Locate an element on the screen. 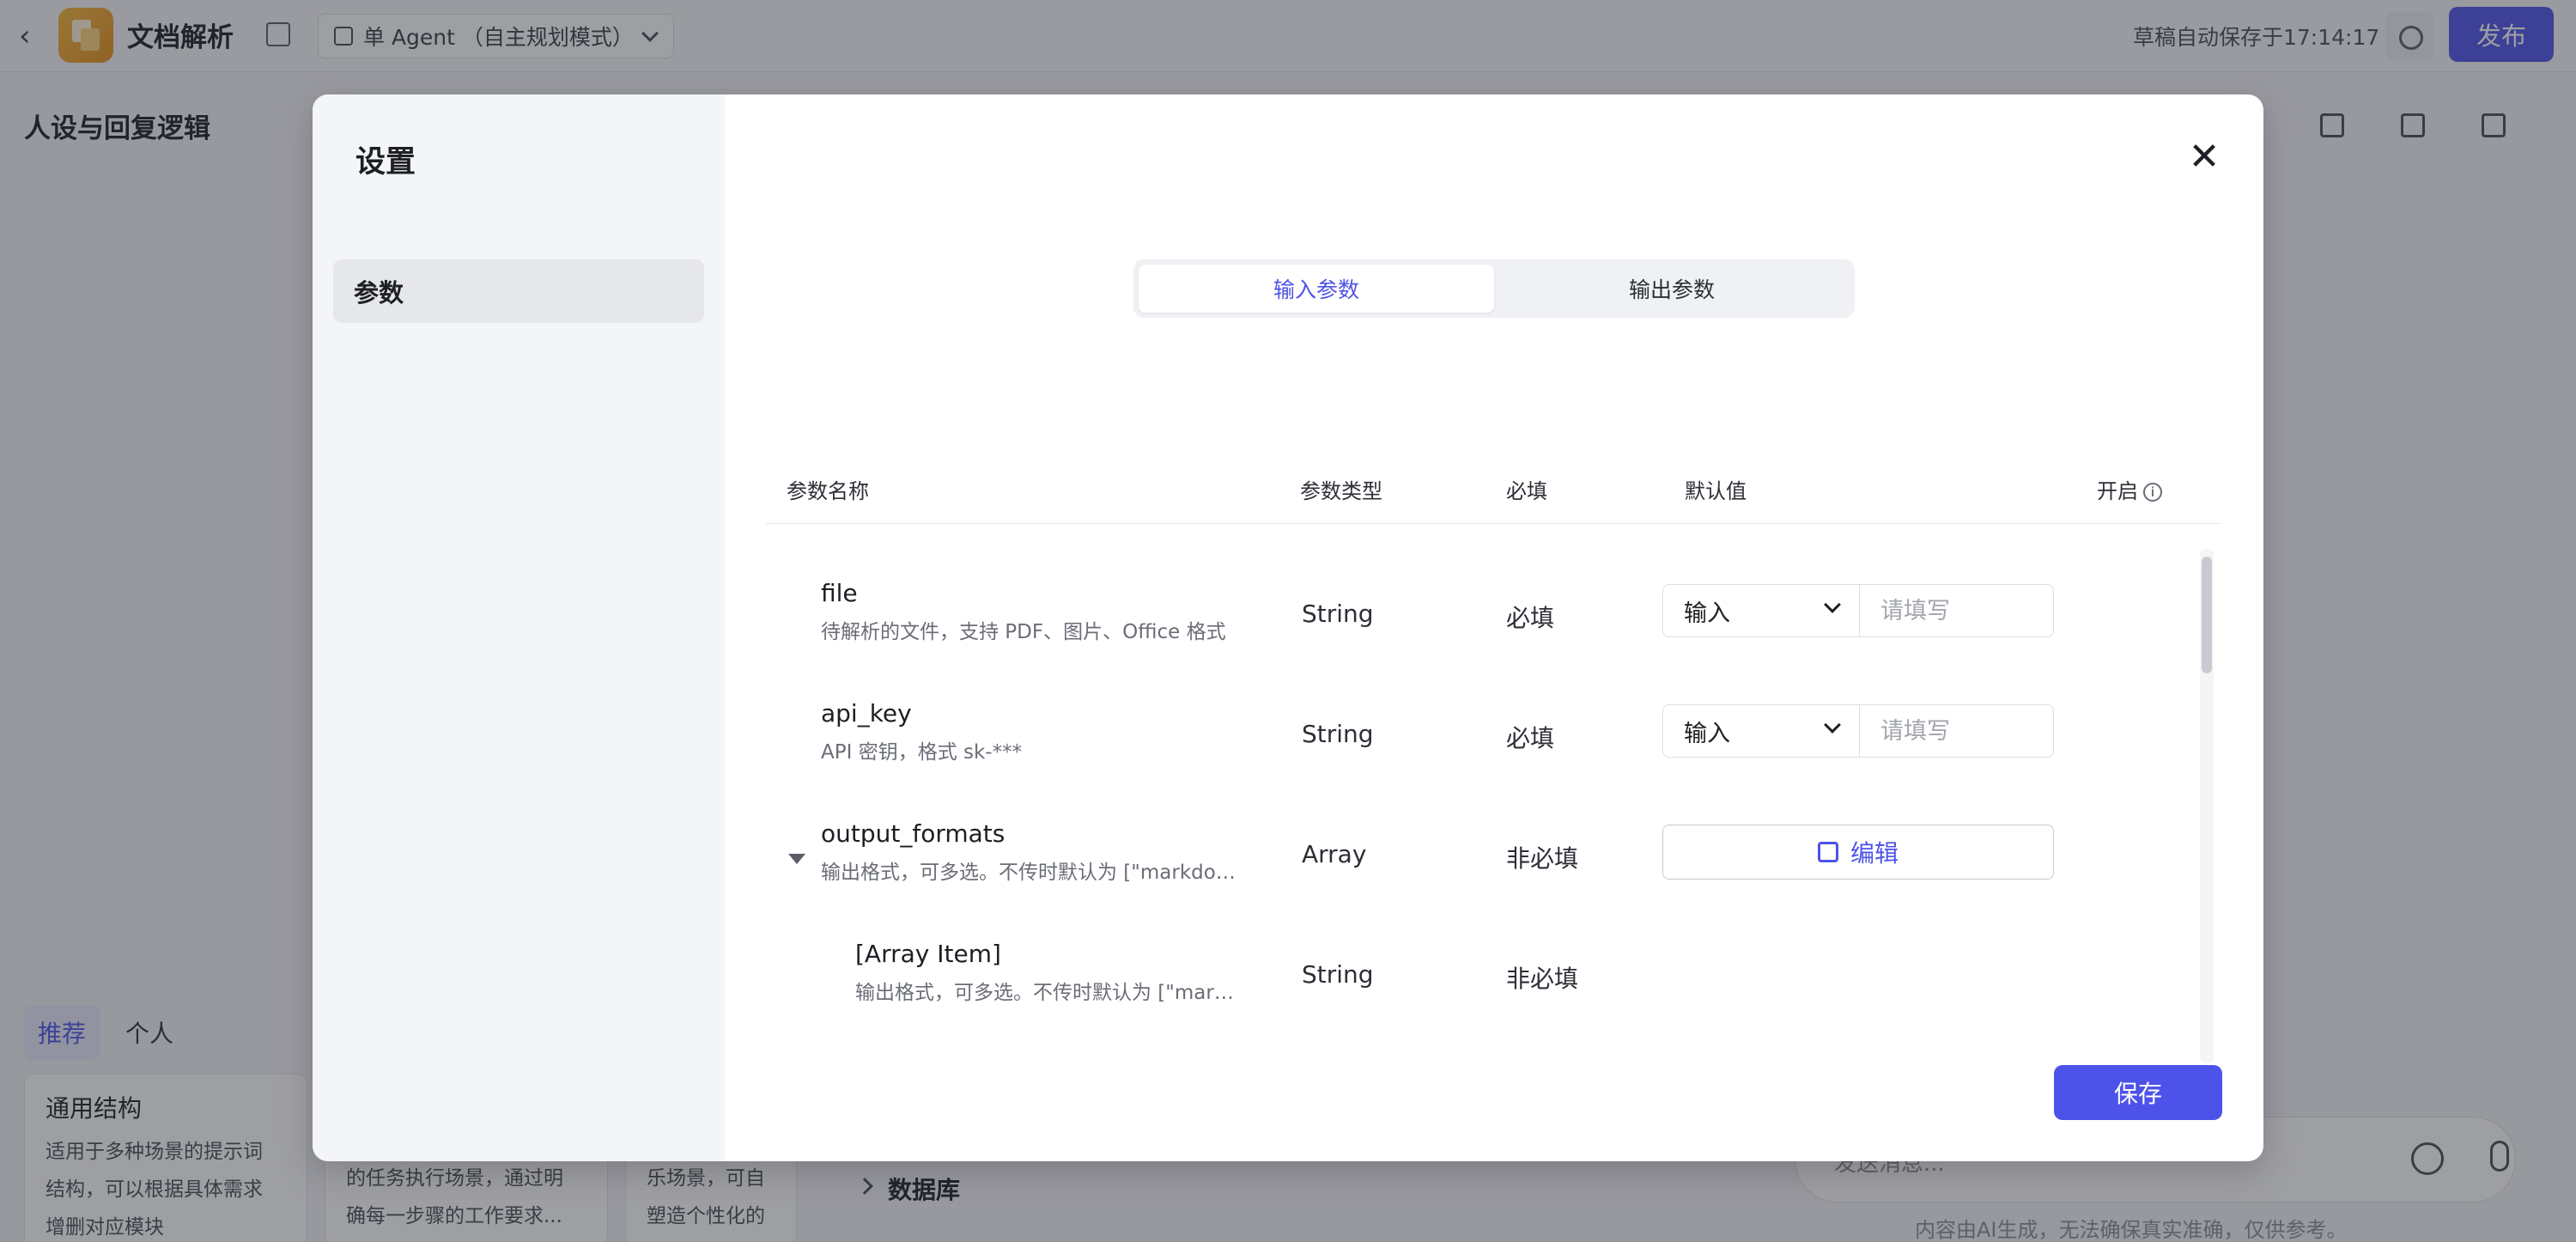  tab-output-params: 输出参数 is located at coordinates (1672, 289).